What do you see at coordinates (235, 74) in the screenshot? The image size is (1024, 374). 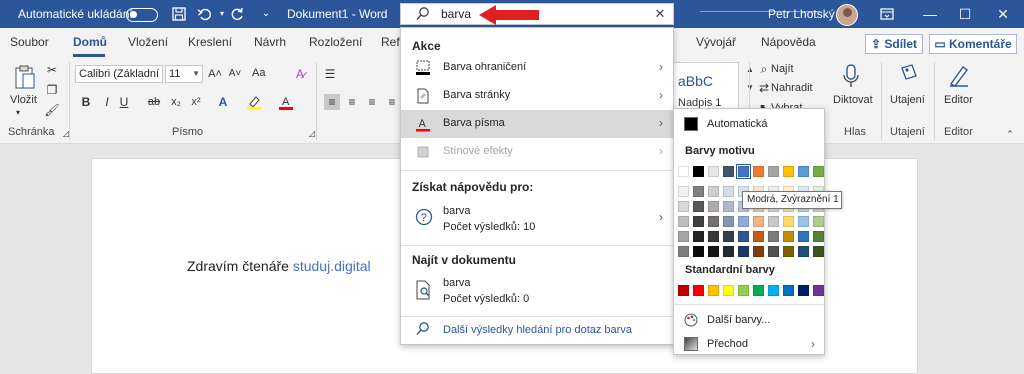 I see `shrink-font-icon: A˅` at bounding box center [235, 74].